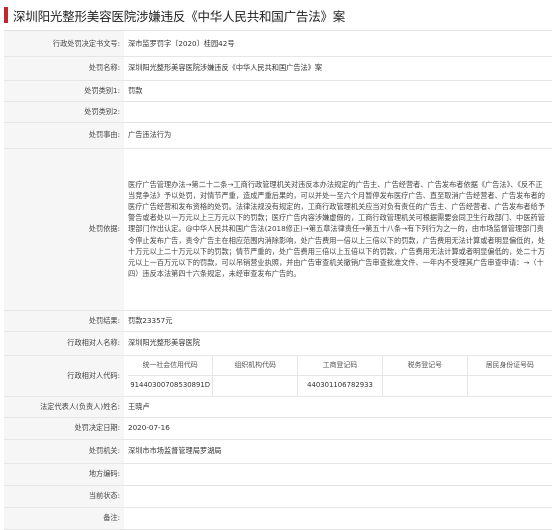 The image size is (556, 530). What do you see at coordinates (64, 44) in the screenshot?
I see `field-label: 行政处罚决定书文号:` at bounding box center [64, 44].